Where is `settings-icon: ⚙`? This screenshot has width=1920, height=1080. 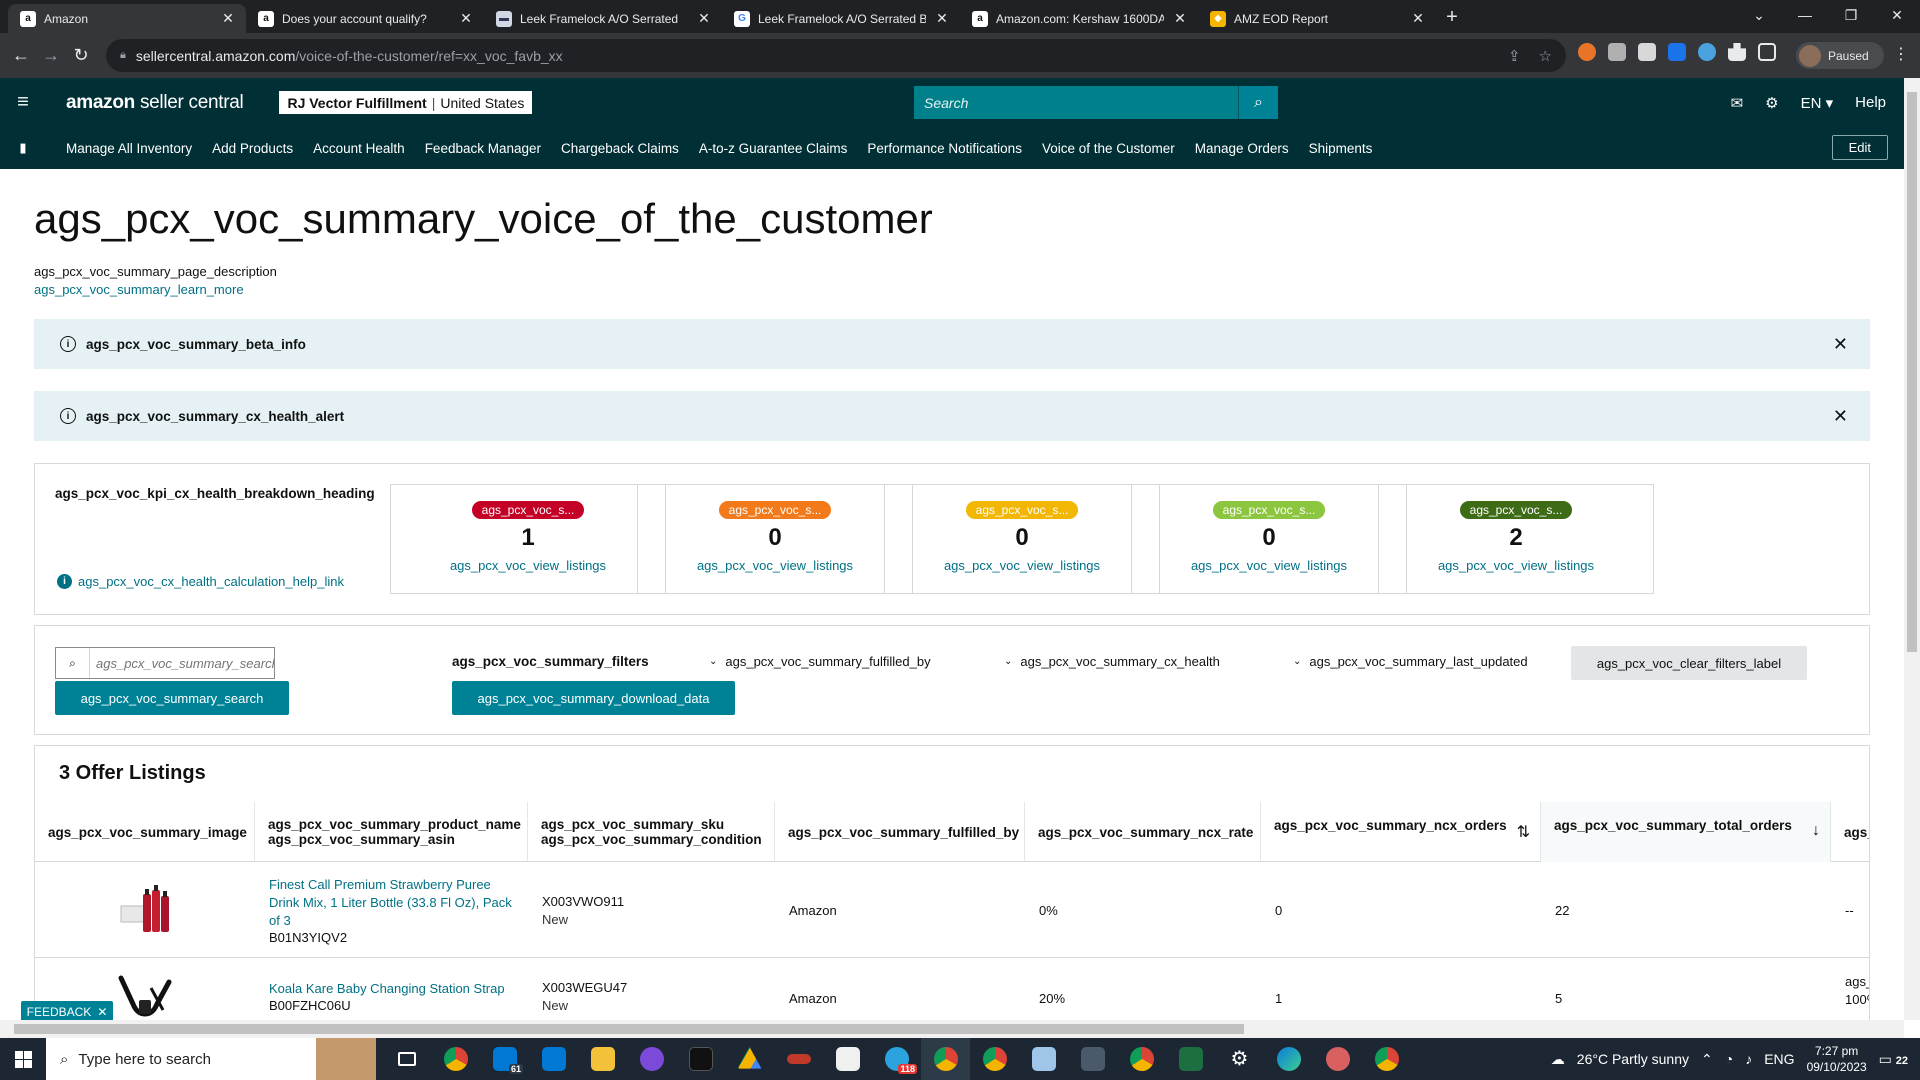 settings-icon: ⚙ is located at coordinates (1239, 1059).